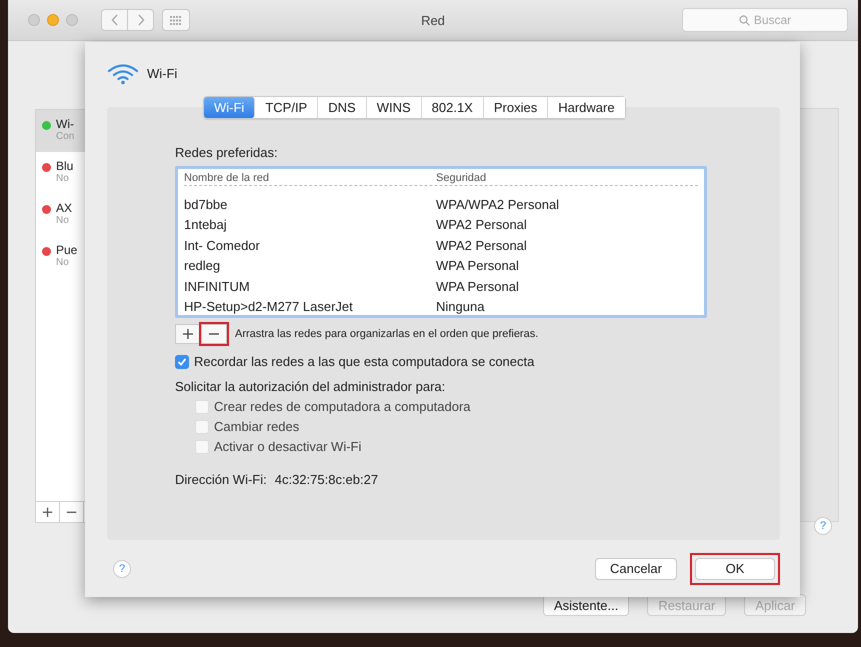 The image size is (861, 647). I want to click on grid-button, so click(176, 20).